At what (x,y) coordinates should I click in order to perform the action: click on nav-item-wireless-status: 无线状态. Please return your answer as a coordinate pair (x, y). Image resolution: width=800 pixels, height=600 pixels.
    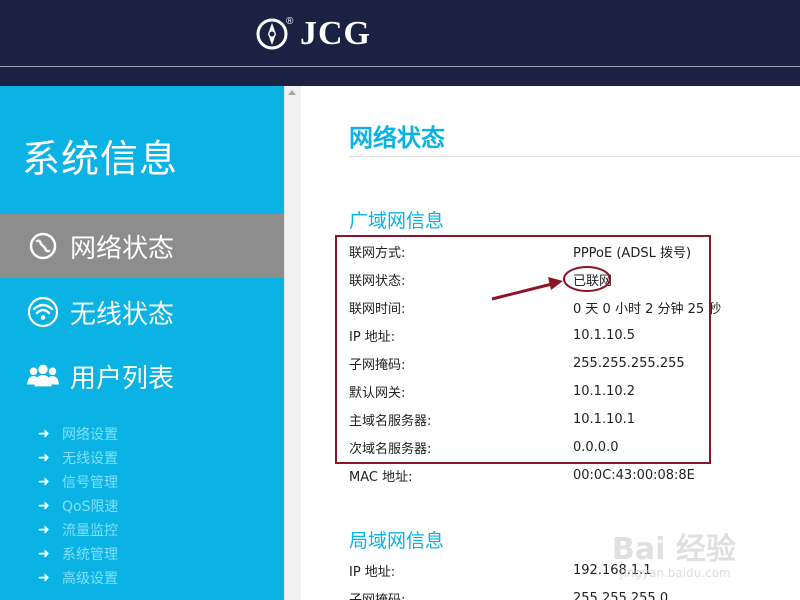
    Looking at the image, I should click on (142, 312).